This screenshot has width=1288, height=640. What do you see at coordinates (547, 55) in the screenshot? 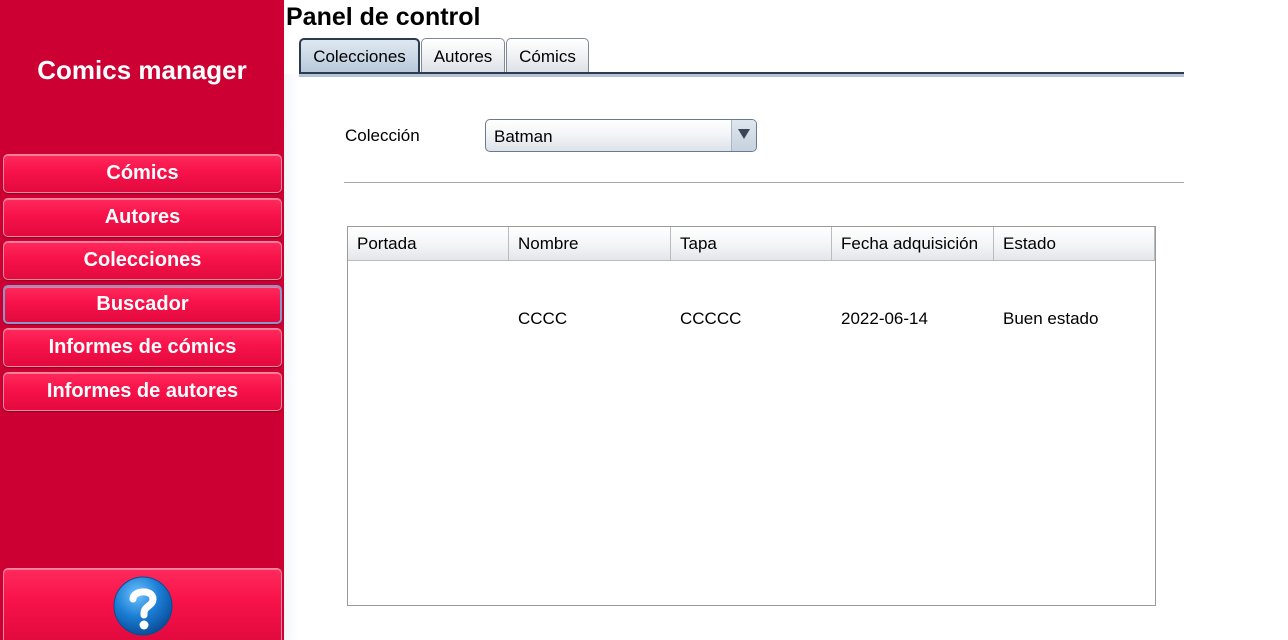
I see `tab-comics: Cómics` at bounding box center [547, 55].